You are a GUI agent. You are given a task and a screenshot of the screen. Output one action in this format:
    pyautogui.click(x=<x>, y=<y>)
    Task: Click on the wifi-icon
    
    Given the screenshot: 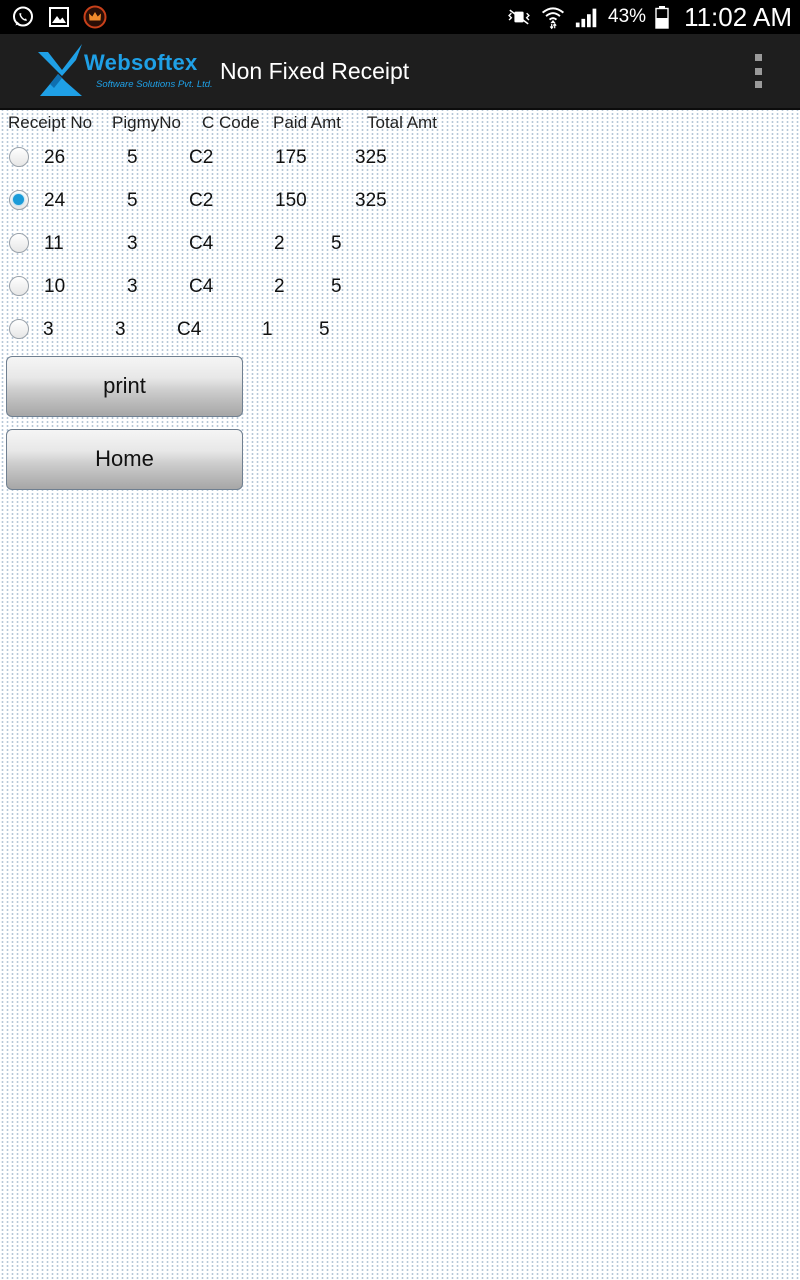 What is the action you would take?
    pyautogui.click(x=553, y=17)
    